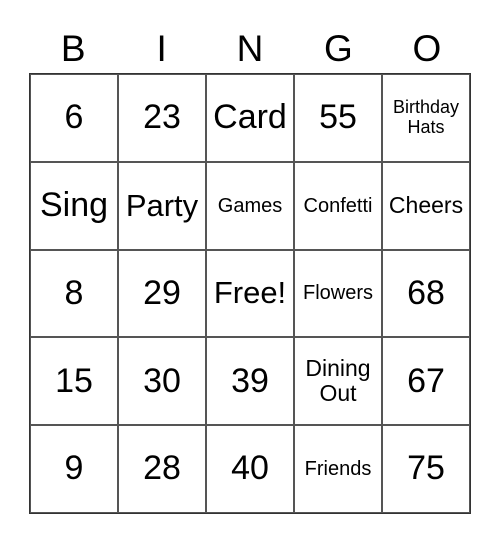 The height and width of the screenshot is (544, 500). Describe the element at coordinates (426, 118) in the screenshot. I see `bingo-cell: Birthday Hats` at that location.